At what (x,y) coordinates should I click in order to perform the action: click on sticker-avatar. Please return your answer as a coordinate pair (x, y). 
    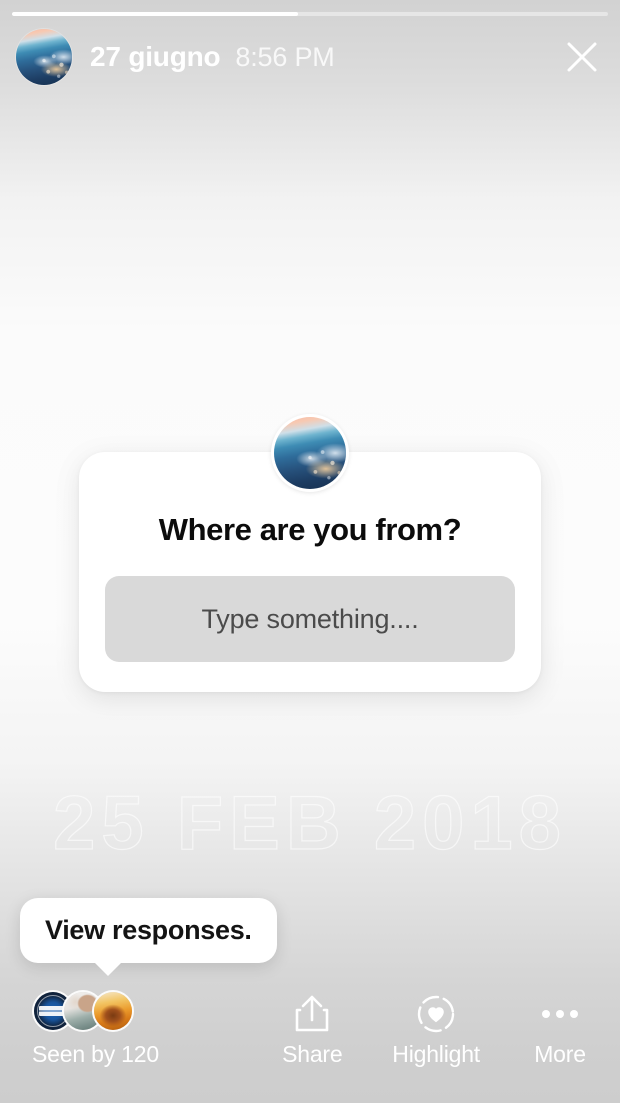
    Looking at the image, I should click on (310, 453).